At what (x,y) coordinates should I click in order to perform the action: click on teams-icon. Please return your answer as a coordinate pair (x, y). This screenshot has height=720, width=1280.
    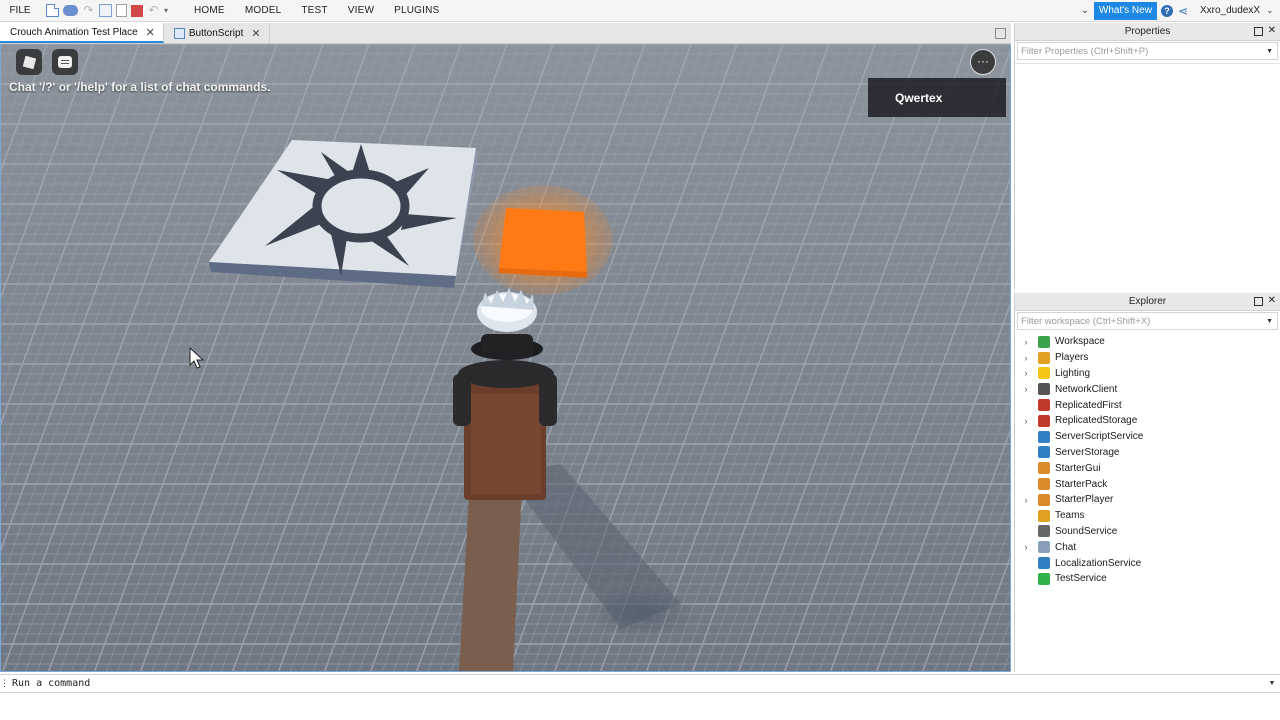
    Looking at the image, I should click on (1044, 515).